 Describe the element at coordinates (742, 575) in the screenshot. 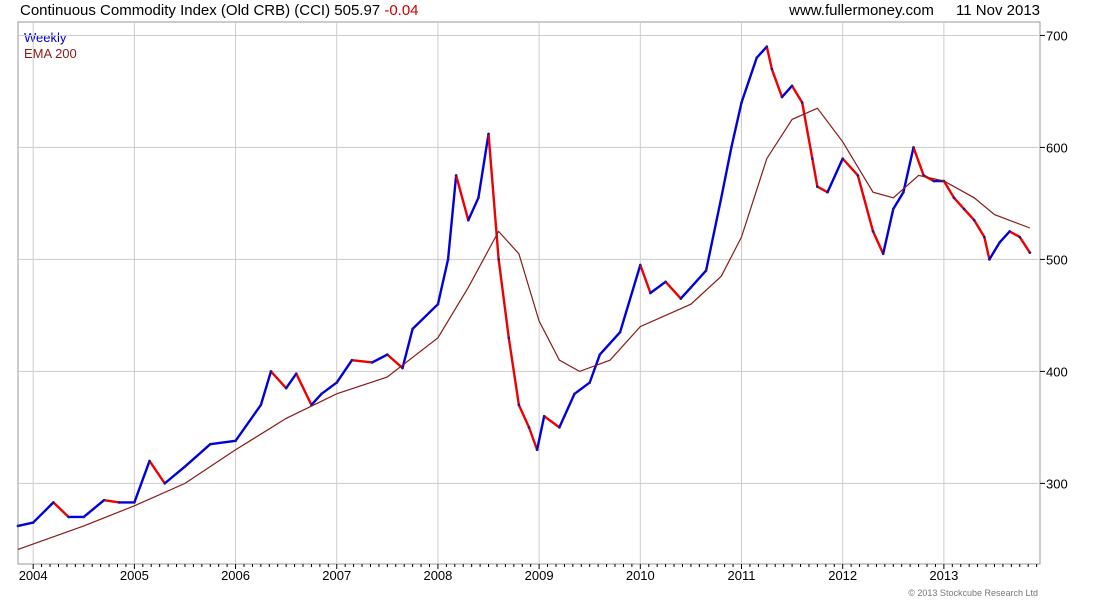

I see `x-tick-label: 2011` at that location.